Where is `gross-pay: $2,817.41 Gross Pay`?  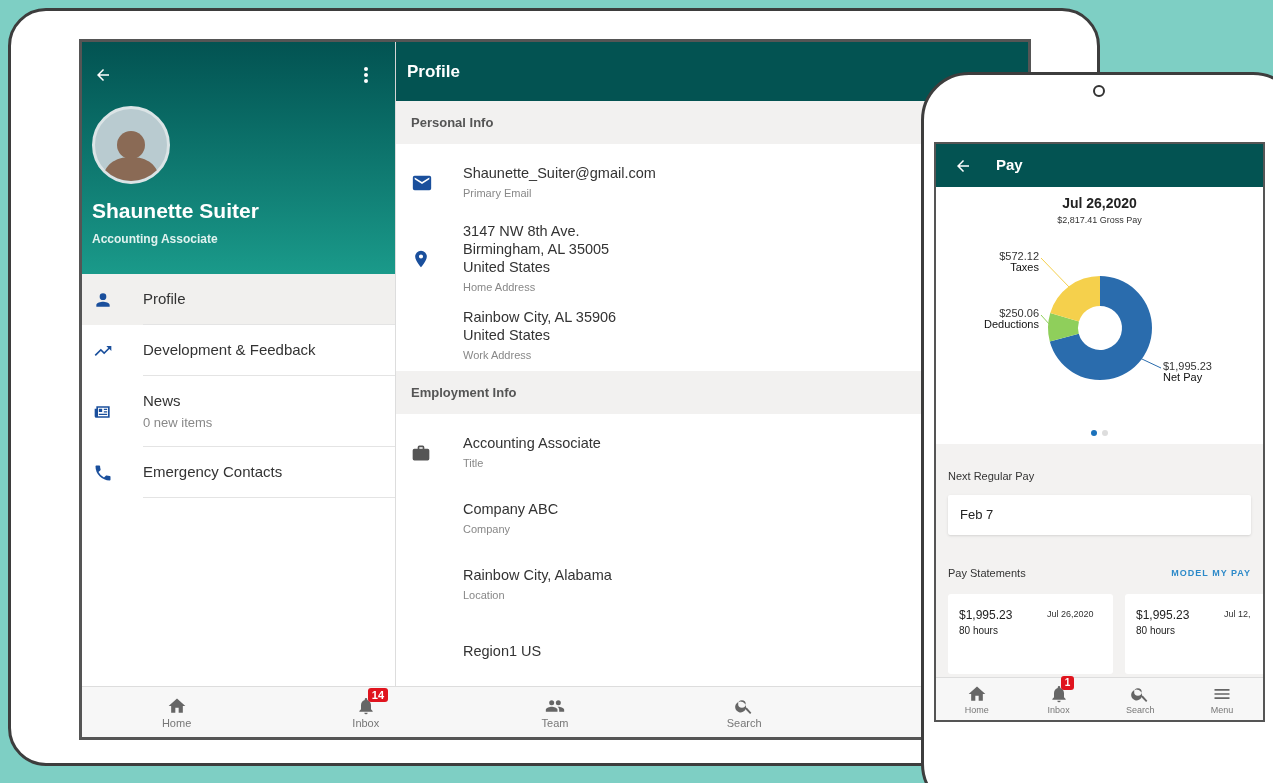 gross-pay: $2,817.41 Gross Pay is located at coordinates (1099, 220).